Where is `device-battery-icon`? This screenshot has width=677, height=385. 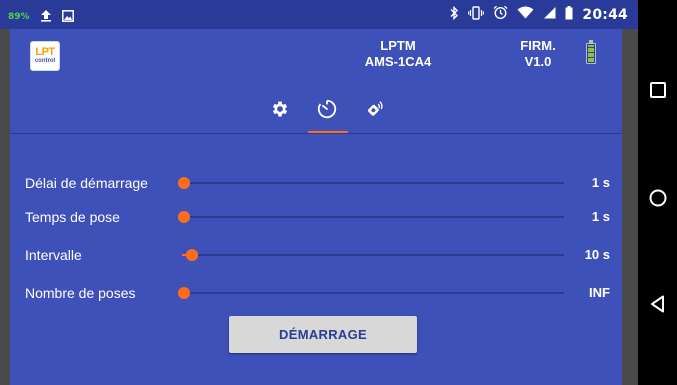
device-battery-icon is located at coordinates (591, 52).